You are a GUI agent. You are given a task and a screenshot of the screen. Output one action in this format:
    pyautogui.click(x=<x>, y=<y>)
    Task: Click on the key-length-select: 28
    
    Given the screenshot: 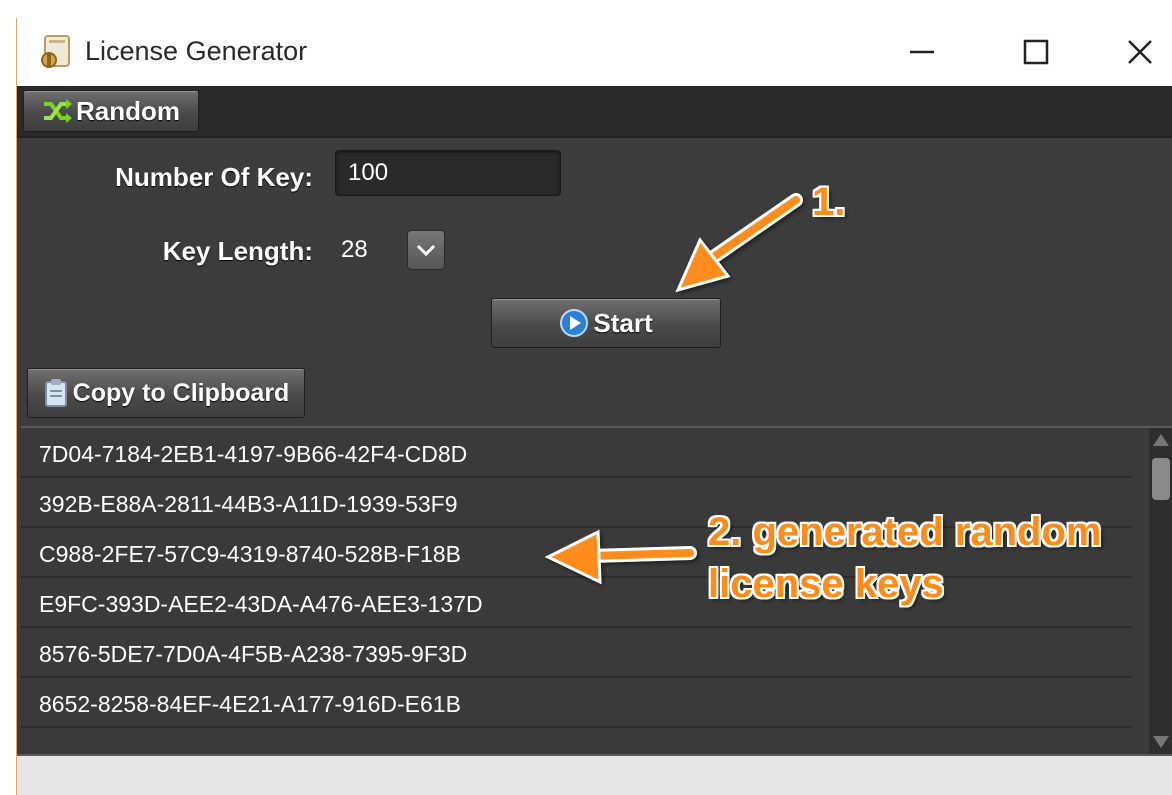 What is the action you would take?
    pyautogui.click(x=391, y=249)
    